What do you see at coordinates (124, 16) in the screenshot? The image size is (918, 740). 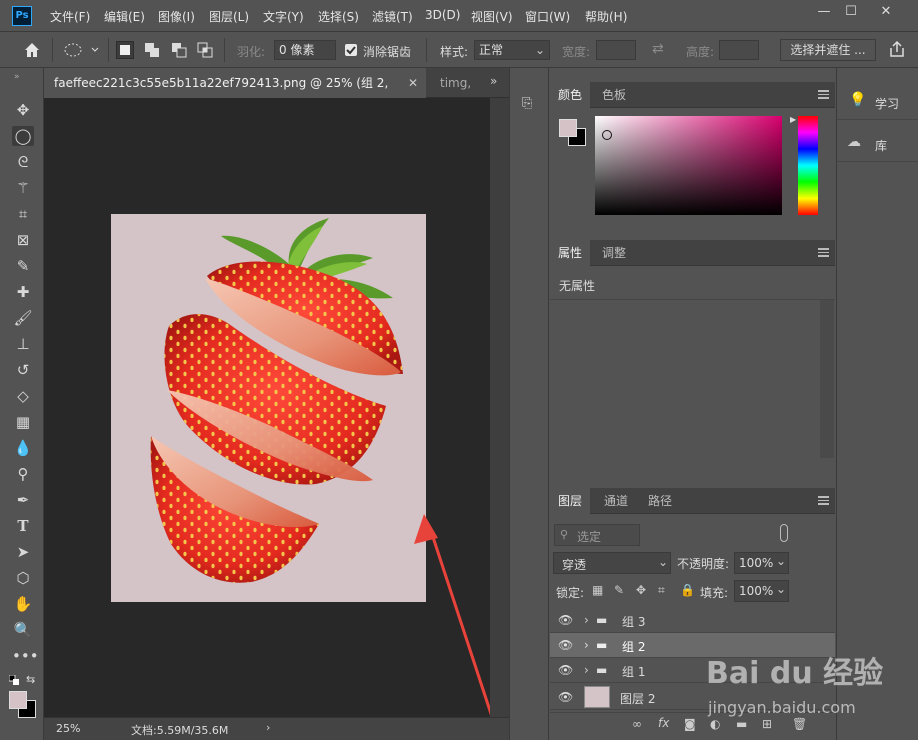 I see `menu-edit: 编辑(E)` at bounding box center [124, 16].